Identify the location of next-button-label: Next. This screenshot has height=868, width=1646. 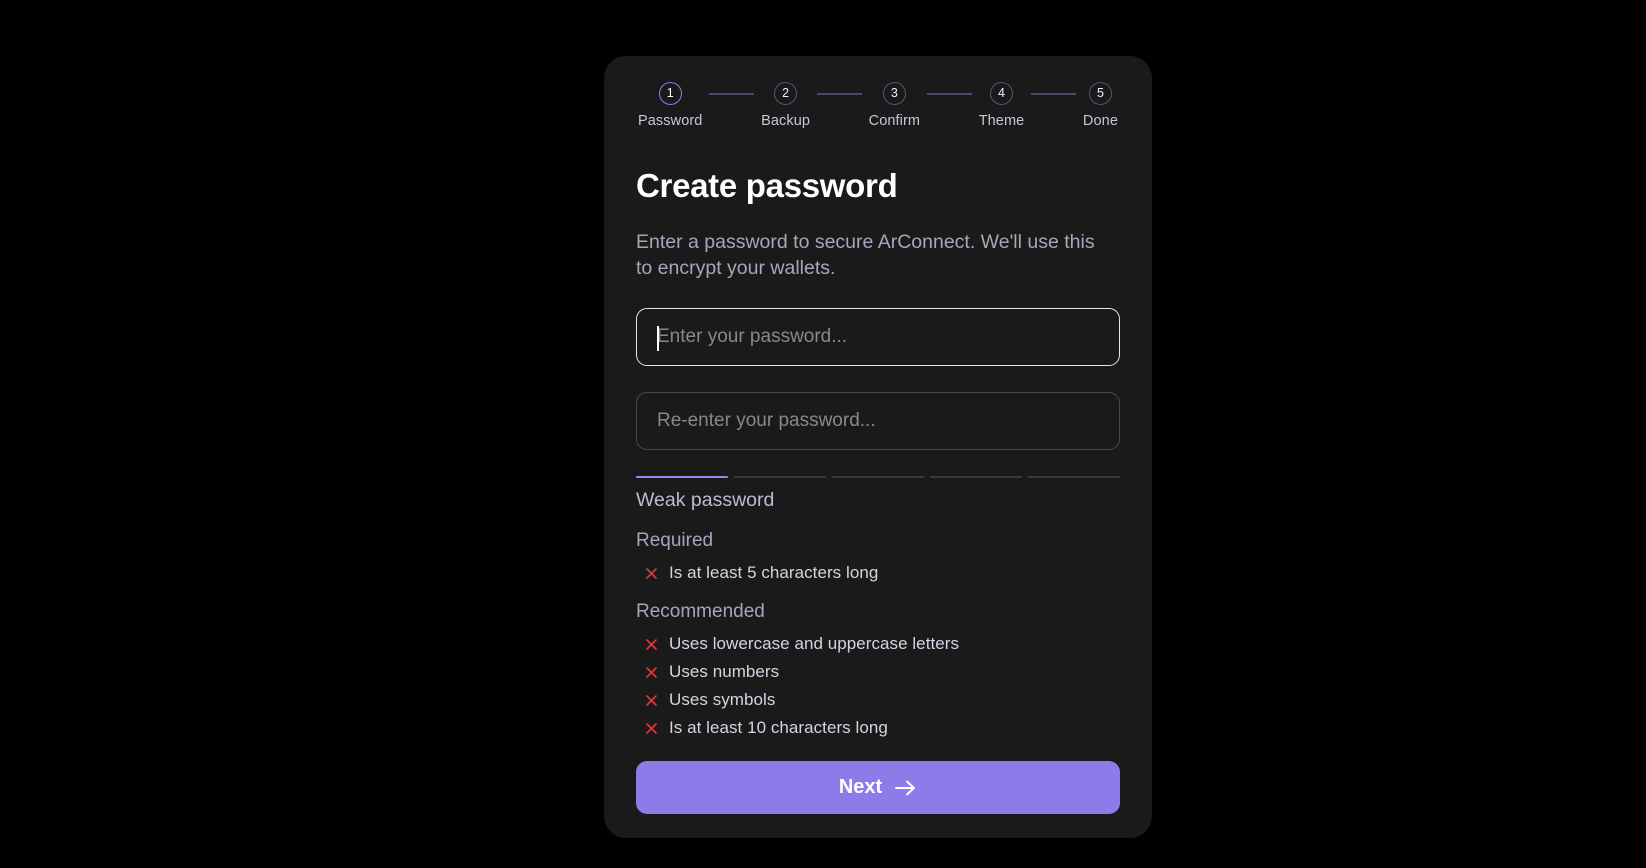
(860, 787).